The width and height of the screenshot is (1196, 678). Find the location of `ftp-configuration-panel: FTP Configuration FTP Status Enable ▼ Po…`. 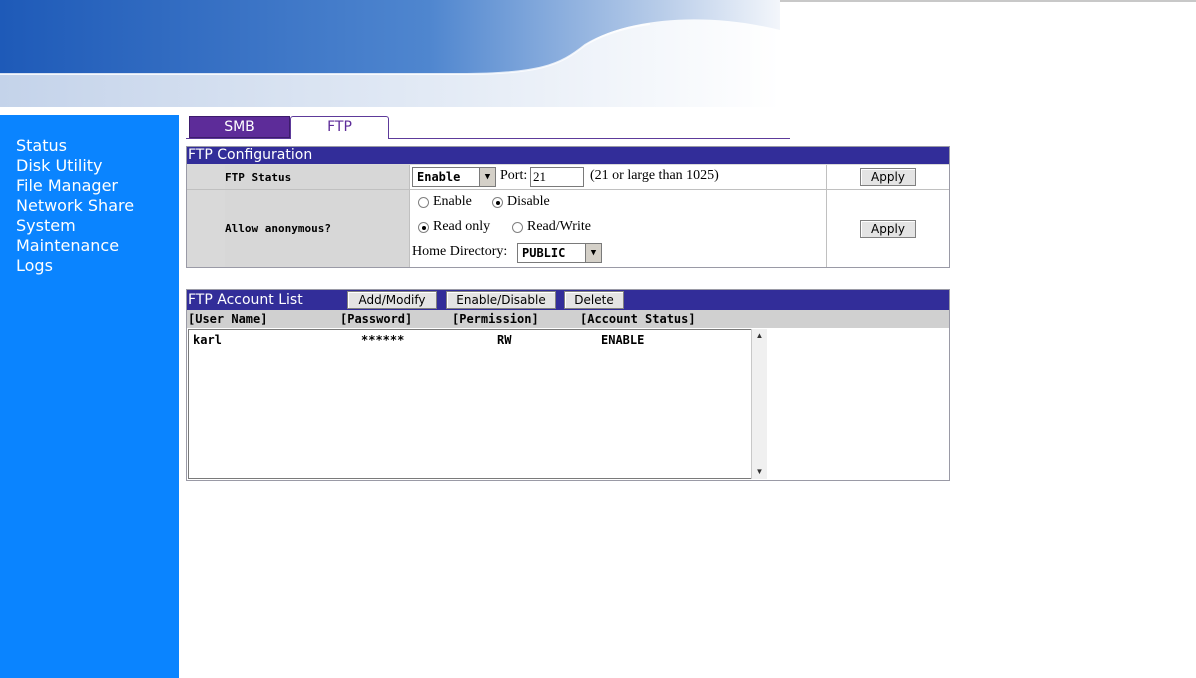

ftp-configuration-panel: FTP Configuration FTP Status Enable ▼ Po… is located at coordinates (568, 207).